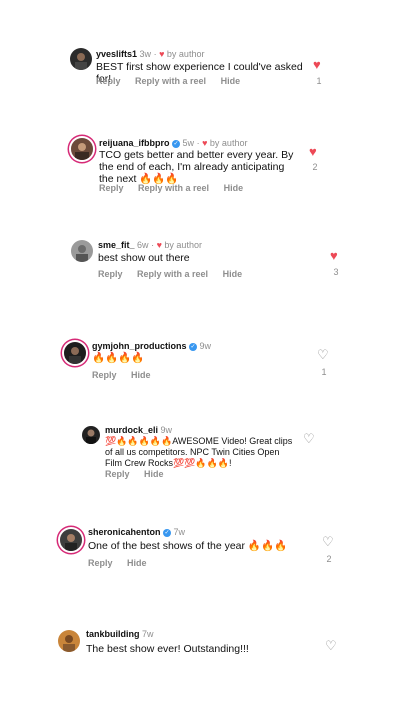 The image size is (400, 711). What do you see at coordinates (124, 532) in the screenshot?
I see `username: sheronicahenton` at bounding box center [124, 532].